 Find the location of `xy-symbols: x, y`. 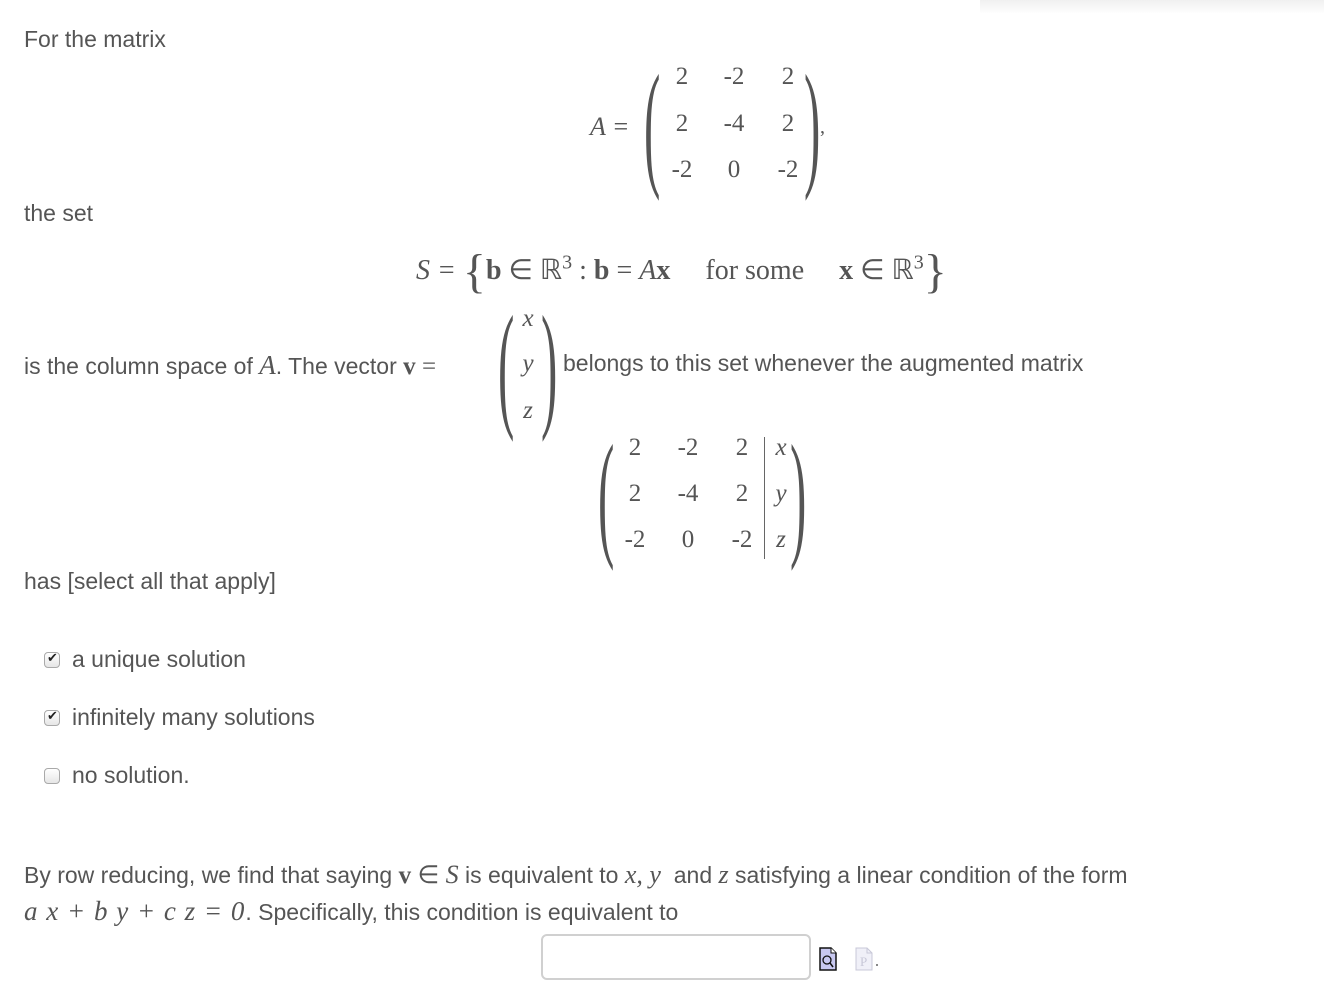

xy-symbols: x, y is located at coordinates (642, 874).